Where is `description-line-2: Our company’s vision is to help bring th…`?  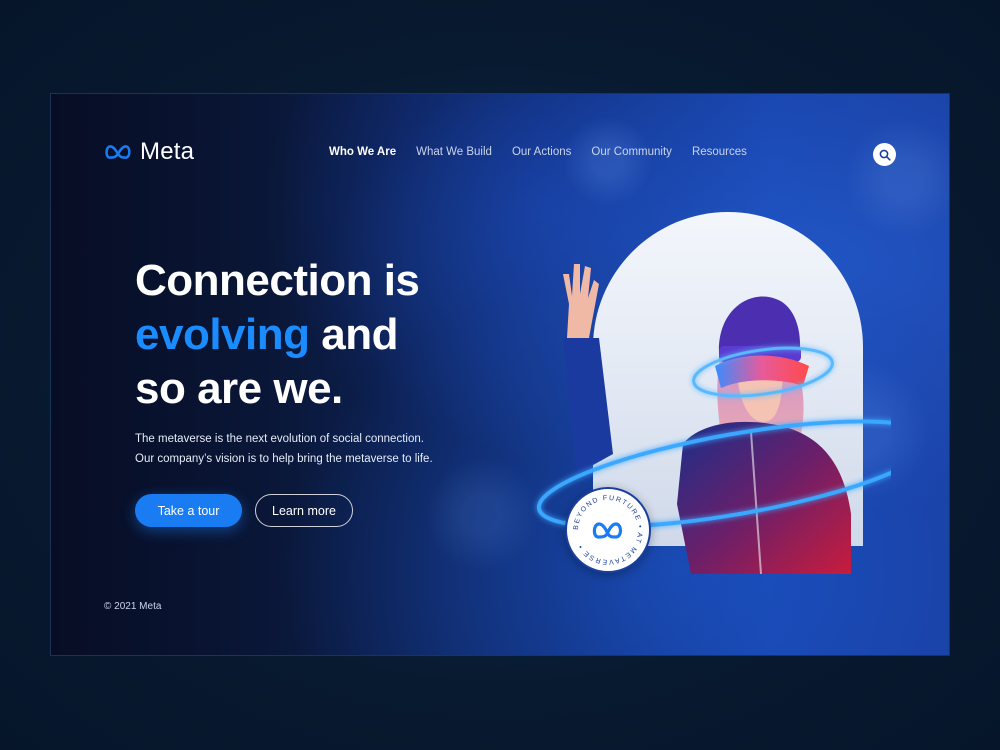
description-line-2: Our company’s vision is to help bring th… is located at coordinates (284, 459).